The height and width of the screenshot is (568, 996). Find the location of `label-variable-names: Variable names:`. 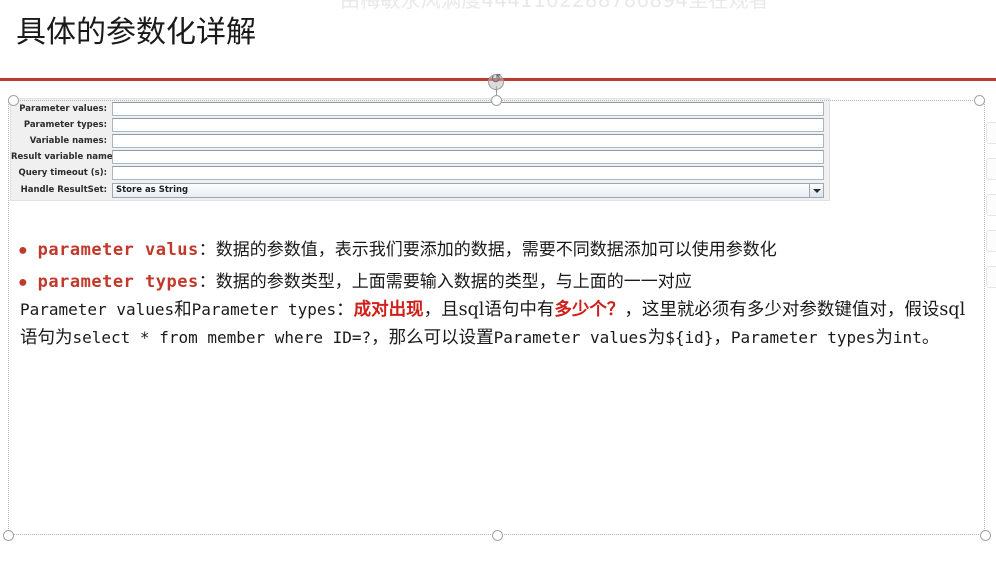

label-variable-names: Variable names: is located at coordinates (68, 141).